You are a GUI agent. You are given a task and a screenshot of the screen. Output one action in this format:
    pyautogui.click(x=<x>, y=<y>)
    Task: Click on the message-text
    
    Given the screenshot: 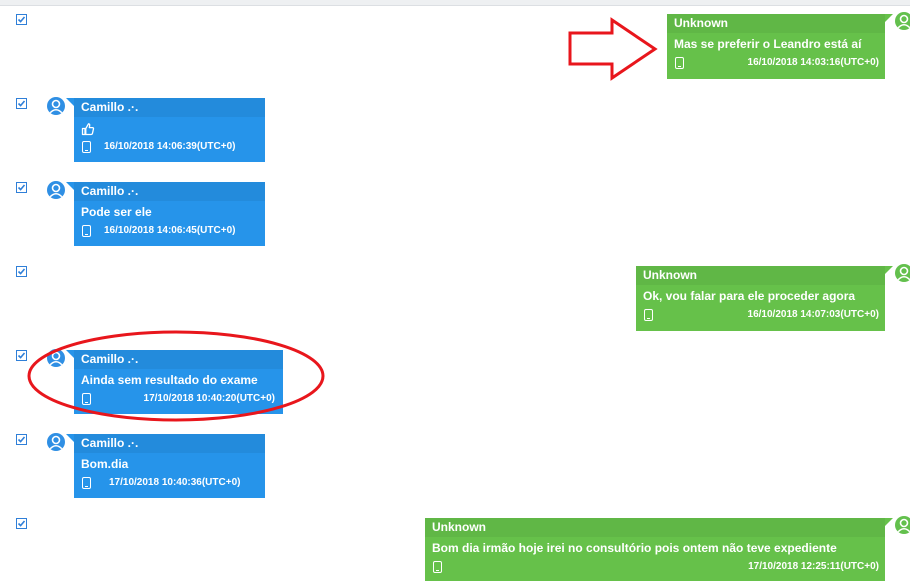 What is the action you would take?
    pyautogui.click(x=169, y=127)
    